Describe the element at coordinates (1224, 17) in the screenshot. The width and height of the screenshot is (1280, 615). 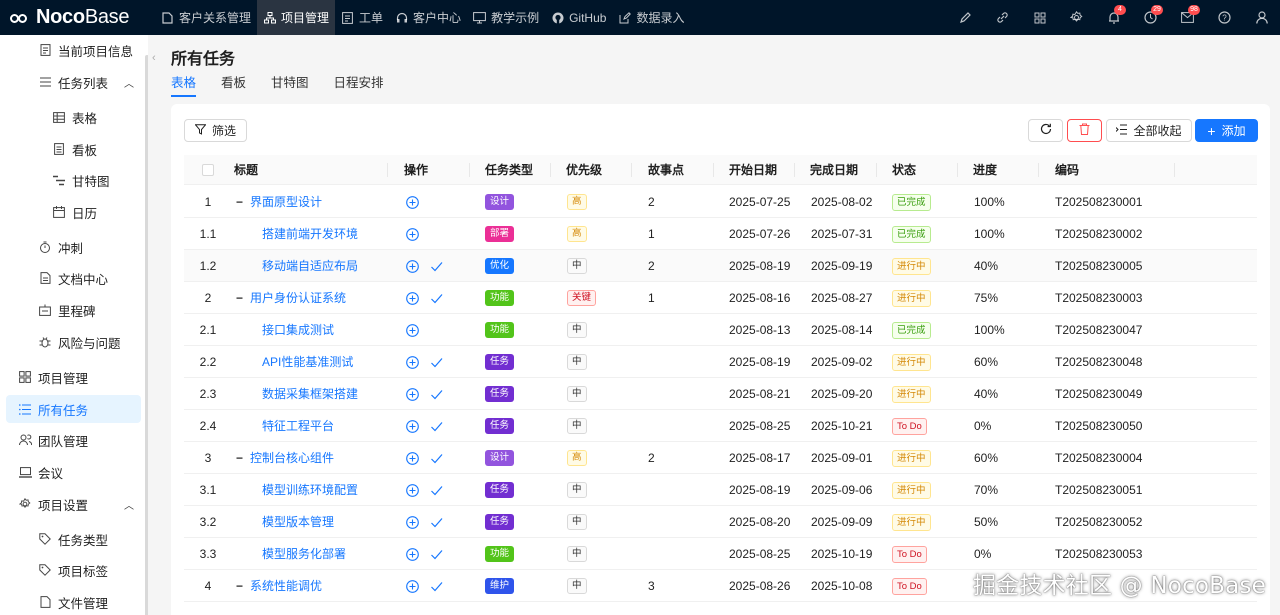
I see `help-icon: ?` at that location.